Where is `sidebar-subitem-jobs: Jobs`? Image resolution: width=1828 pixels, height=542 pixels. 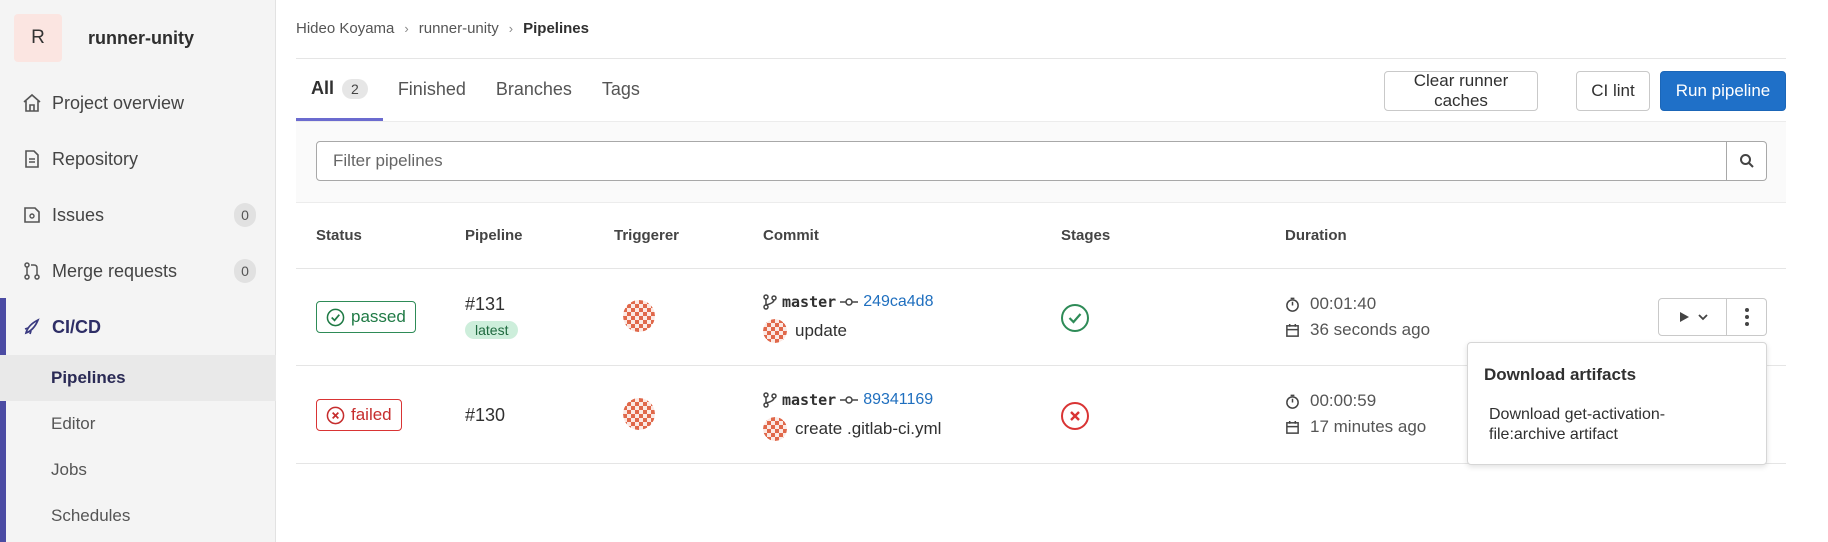 sidebar-subitem-jobs: Jobs is located at coordinates (138, 470).